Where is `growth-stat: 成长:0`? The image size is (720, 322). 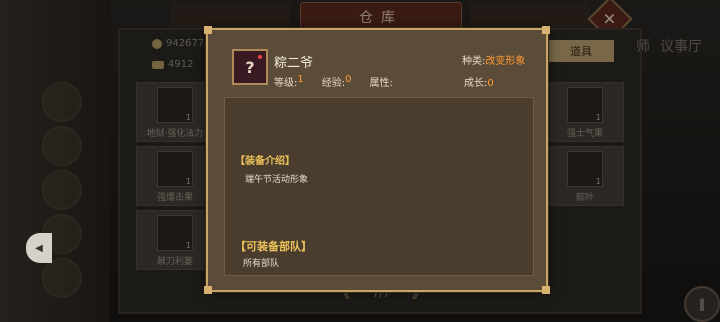 growth-stat: 成长:0 is located at coordinates (479, 83).